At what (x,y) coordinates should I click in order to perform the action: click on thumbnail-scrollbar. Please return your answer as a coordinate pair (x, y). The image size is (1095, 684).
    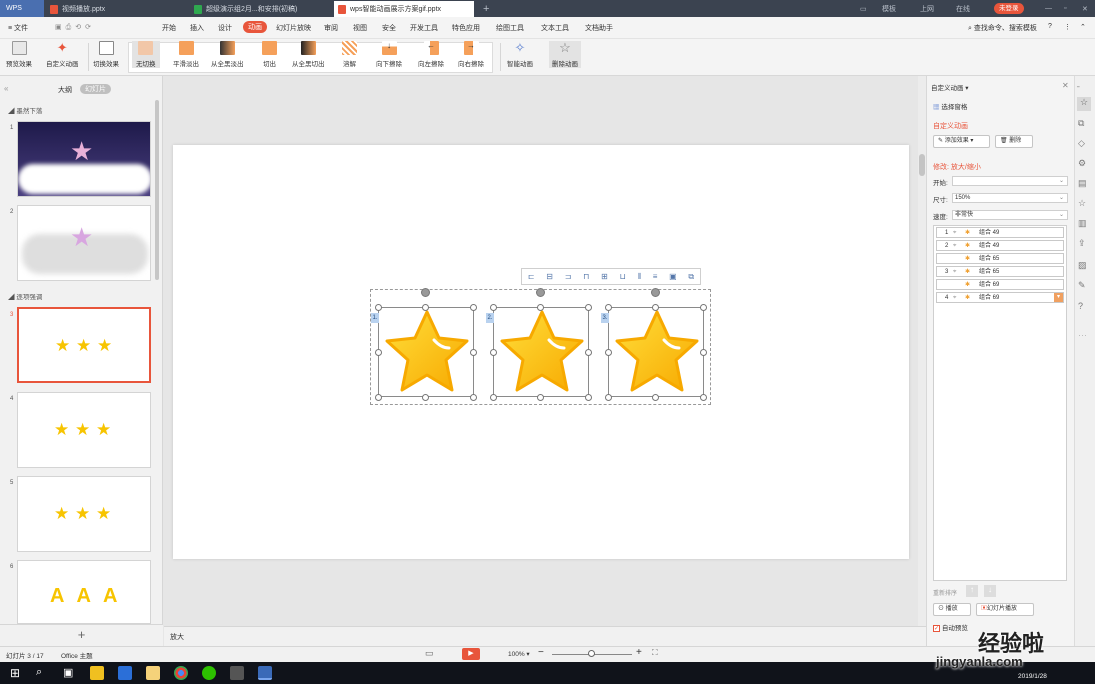
    Looking at the image, I should click on (157, 190).